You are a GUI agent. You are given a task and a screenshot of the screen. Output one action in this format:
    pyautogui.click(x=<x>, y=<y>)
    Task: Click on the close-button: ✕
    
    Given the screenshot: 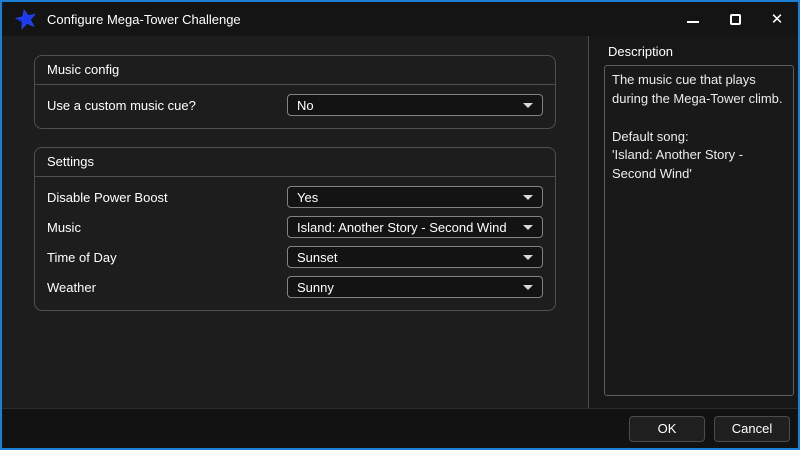 What is the action you would take?
    pyautogui.click(x=777, y=19)
    